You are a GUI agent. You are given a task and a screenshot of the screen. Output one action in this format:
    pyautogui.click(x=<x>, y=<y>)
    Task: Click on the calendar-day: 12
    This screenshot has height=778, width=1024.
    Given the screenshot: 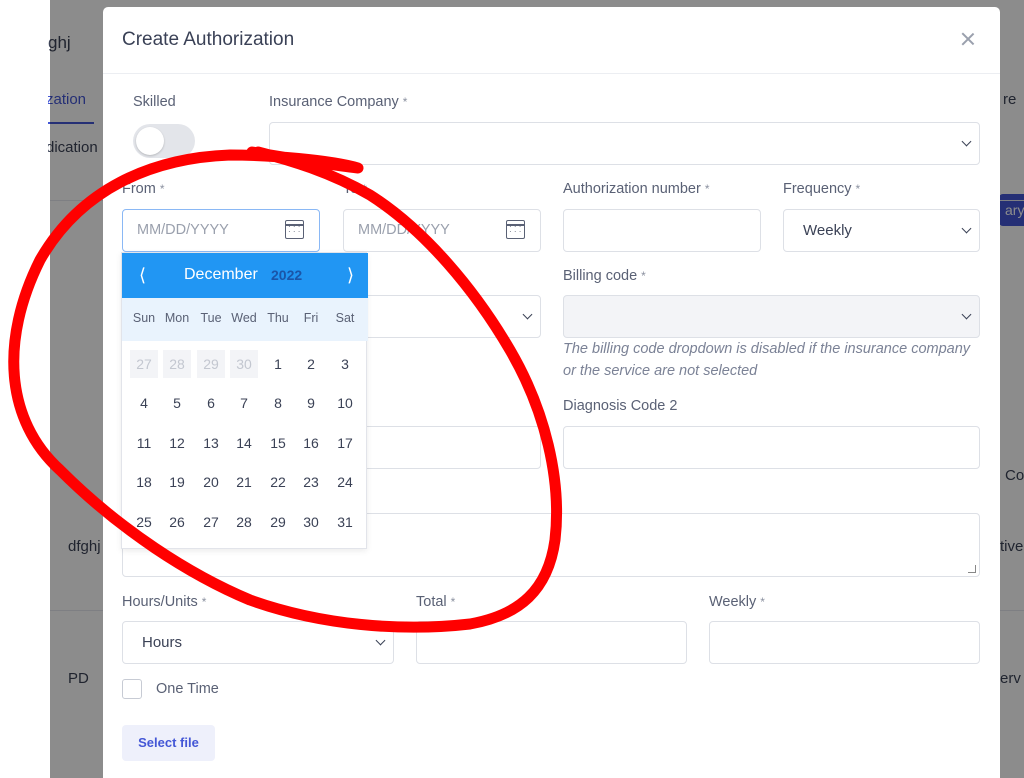 What is the action you would take?
    pyautogui.click(x=177, y=443)
    